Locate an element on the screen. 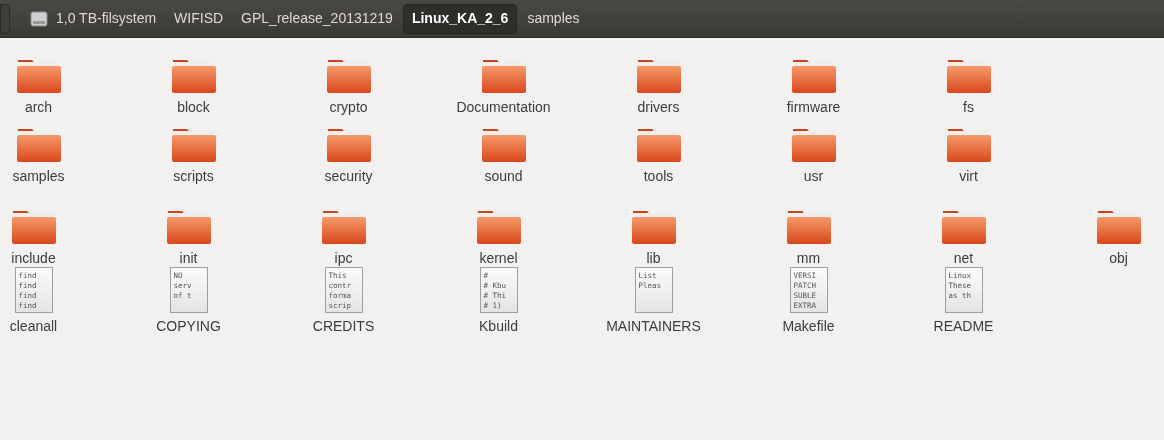 The image size is (1164, 440). file-name: sound is located at coordinates (503, 176).